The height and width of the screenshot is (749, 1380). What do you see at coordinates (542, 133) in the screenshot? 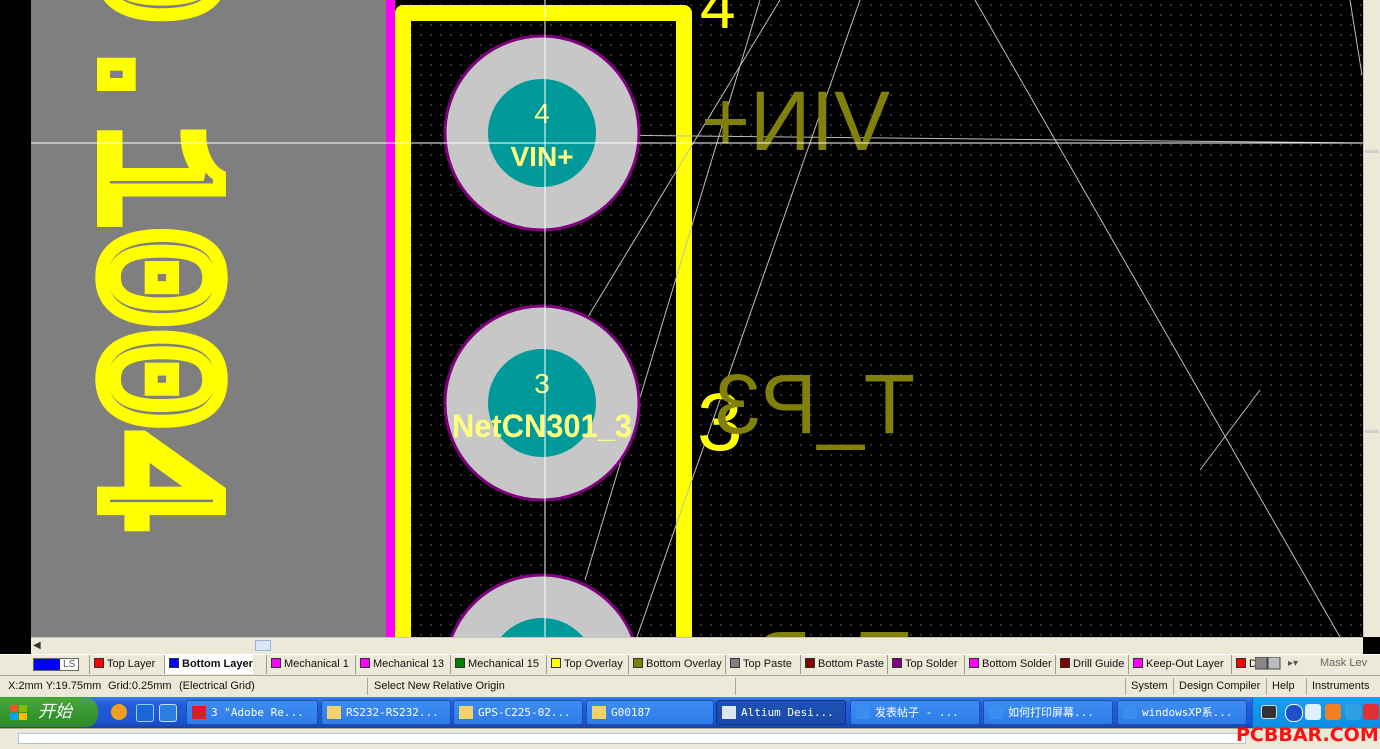
I see `pad-4: 4 VIN+` at bounding box center [542, 133].